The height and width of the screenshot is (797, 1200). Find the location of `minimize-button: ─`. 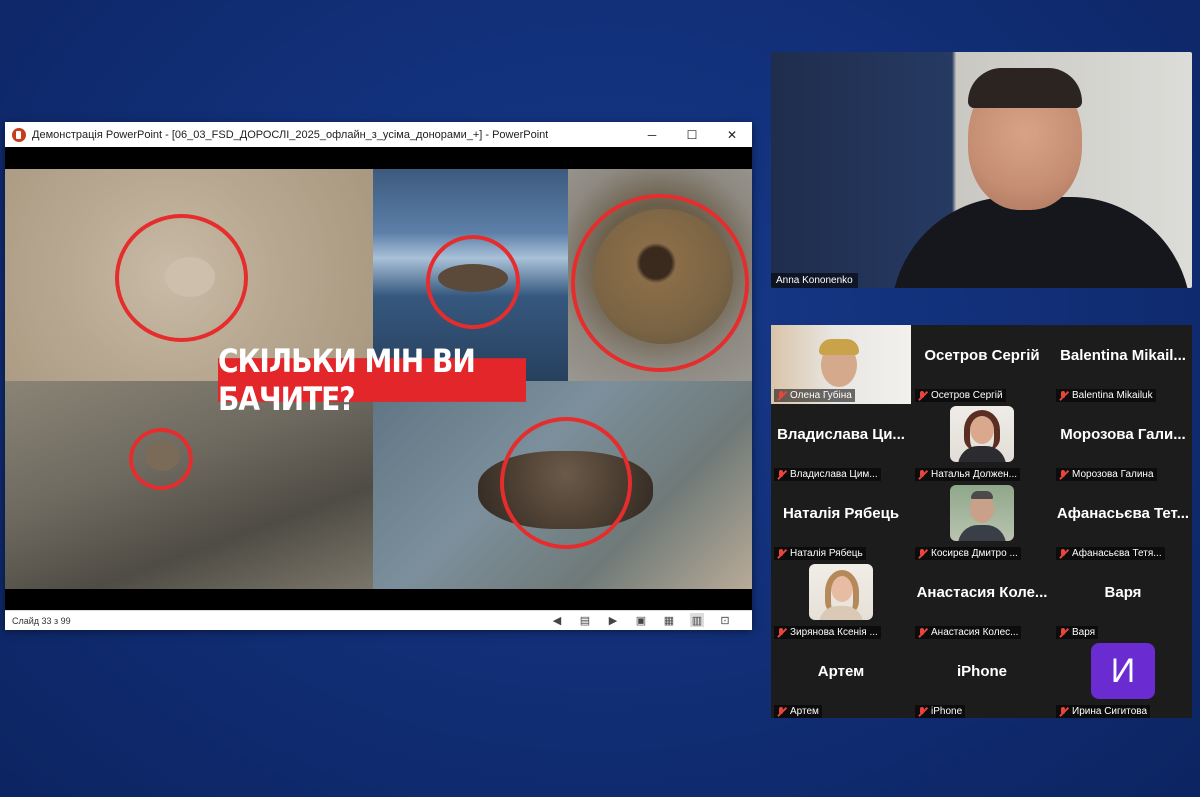

minimize-button: ─ is located at coordinates (652, 134).